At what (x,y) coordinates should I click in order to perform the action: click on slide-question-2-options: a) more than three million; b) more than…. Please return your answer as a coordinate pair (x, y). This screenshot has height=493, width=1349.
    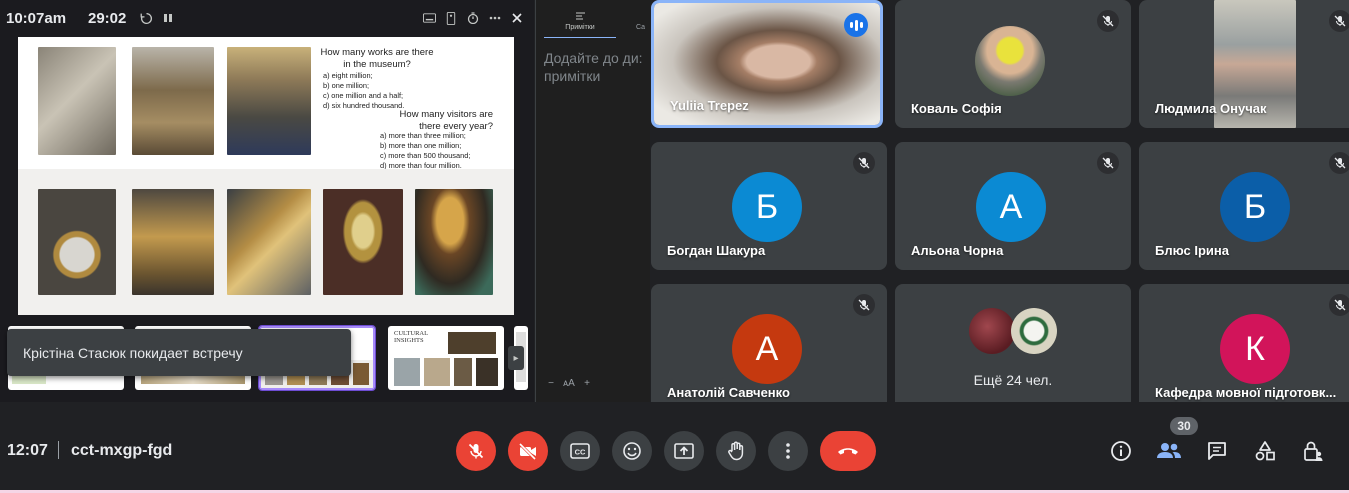
    Looking at the image, I should click on (425, 151).